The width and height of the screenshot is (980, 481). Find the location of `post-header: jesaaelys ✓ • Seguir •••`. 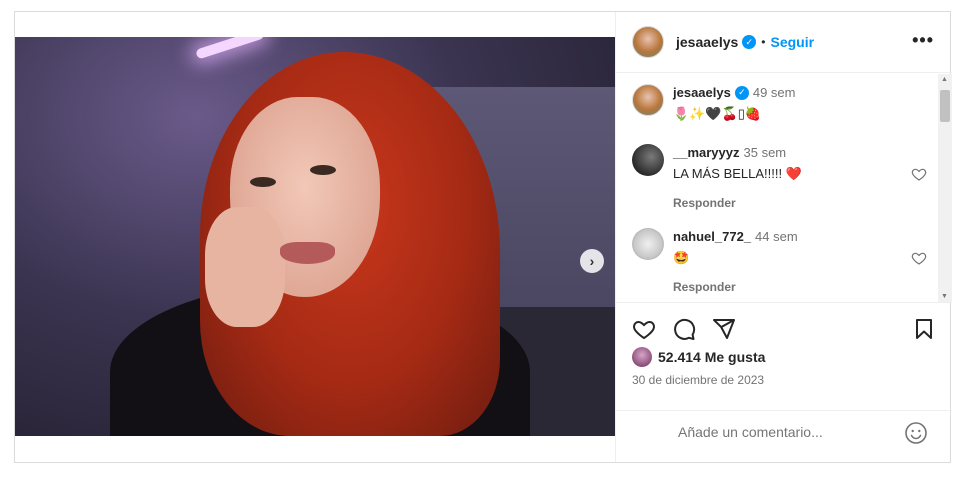

post-header: jesaaelys ✓ • Seguir ••• is located at coordinates (784, 42).